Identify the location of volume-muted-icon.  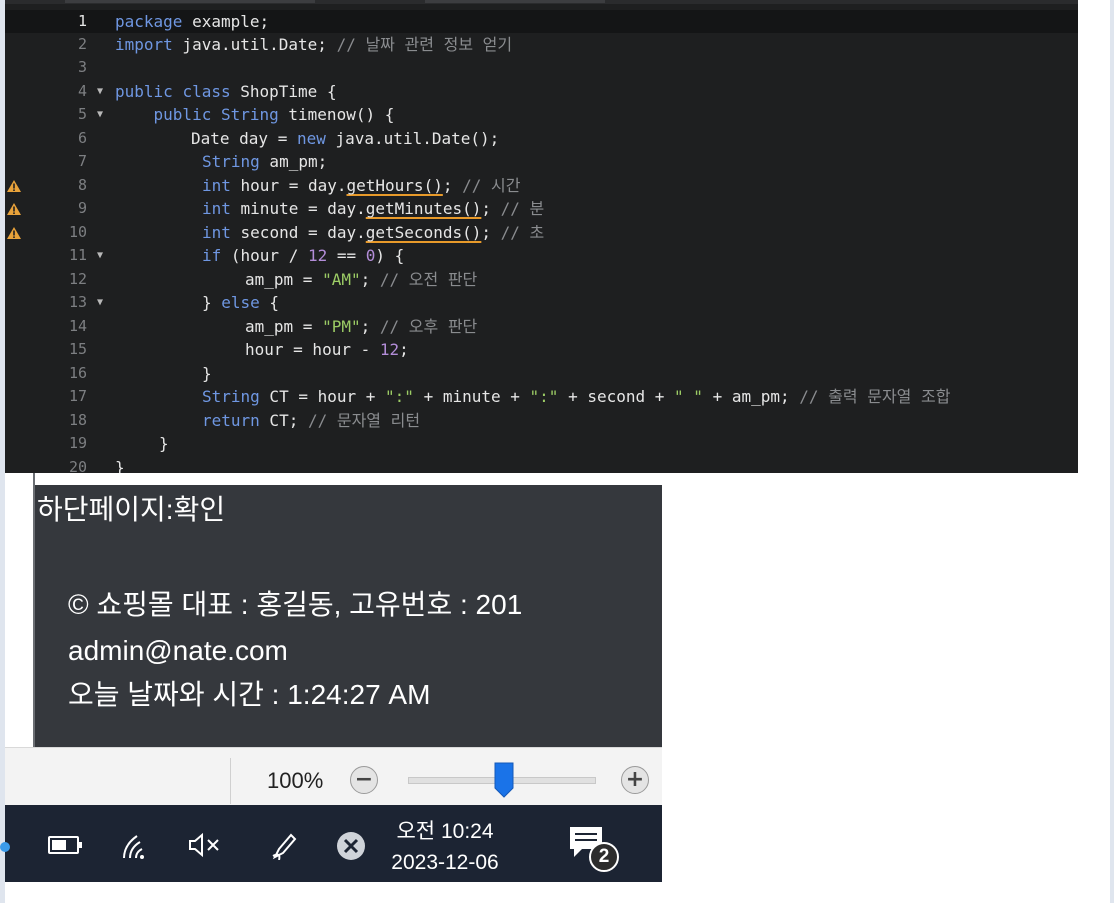
(205, 845).